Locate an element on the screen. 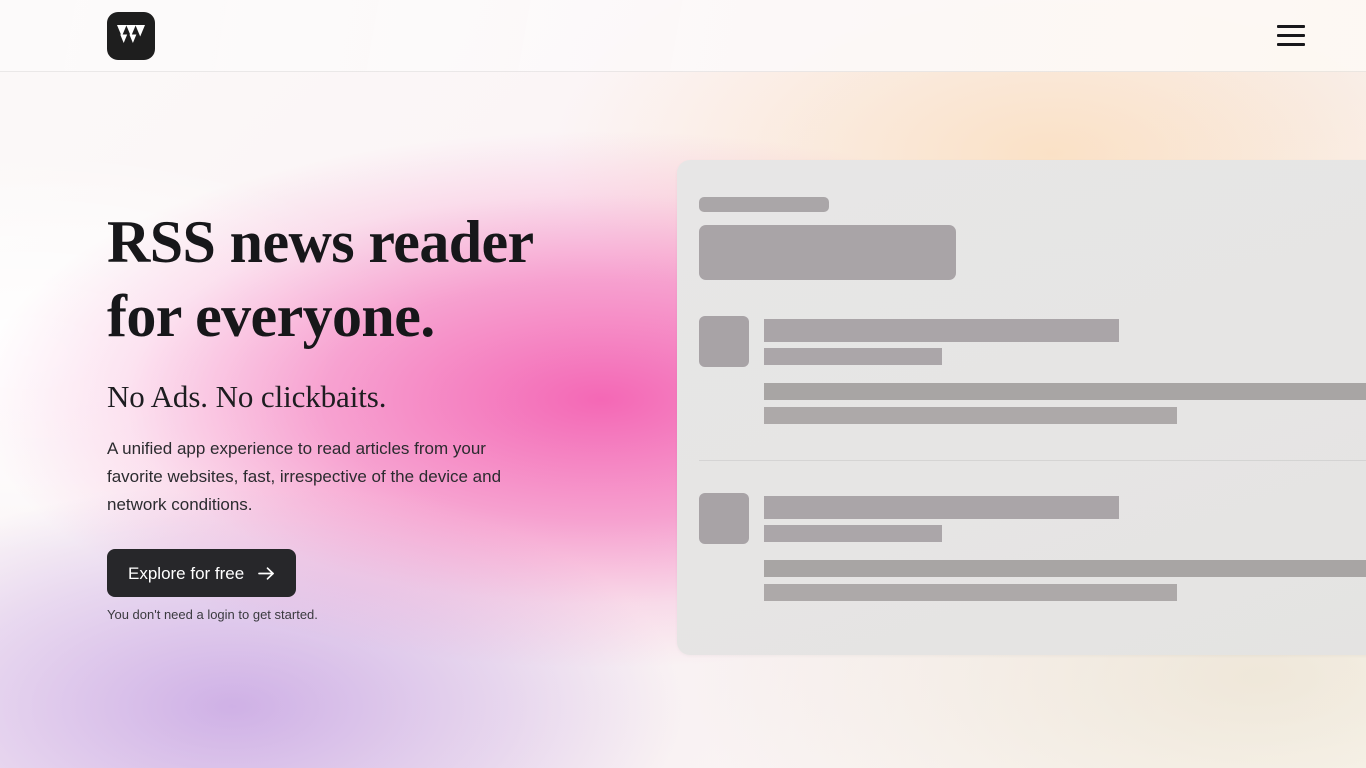 The image size is (1366, 768). skeleton-divider is located at coordinates (1032, 460).